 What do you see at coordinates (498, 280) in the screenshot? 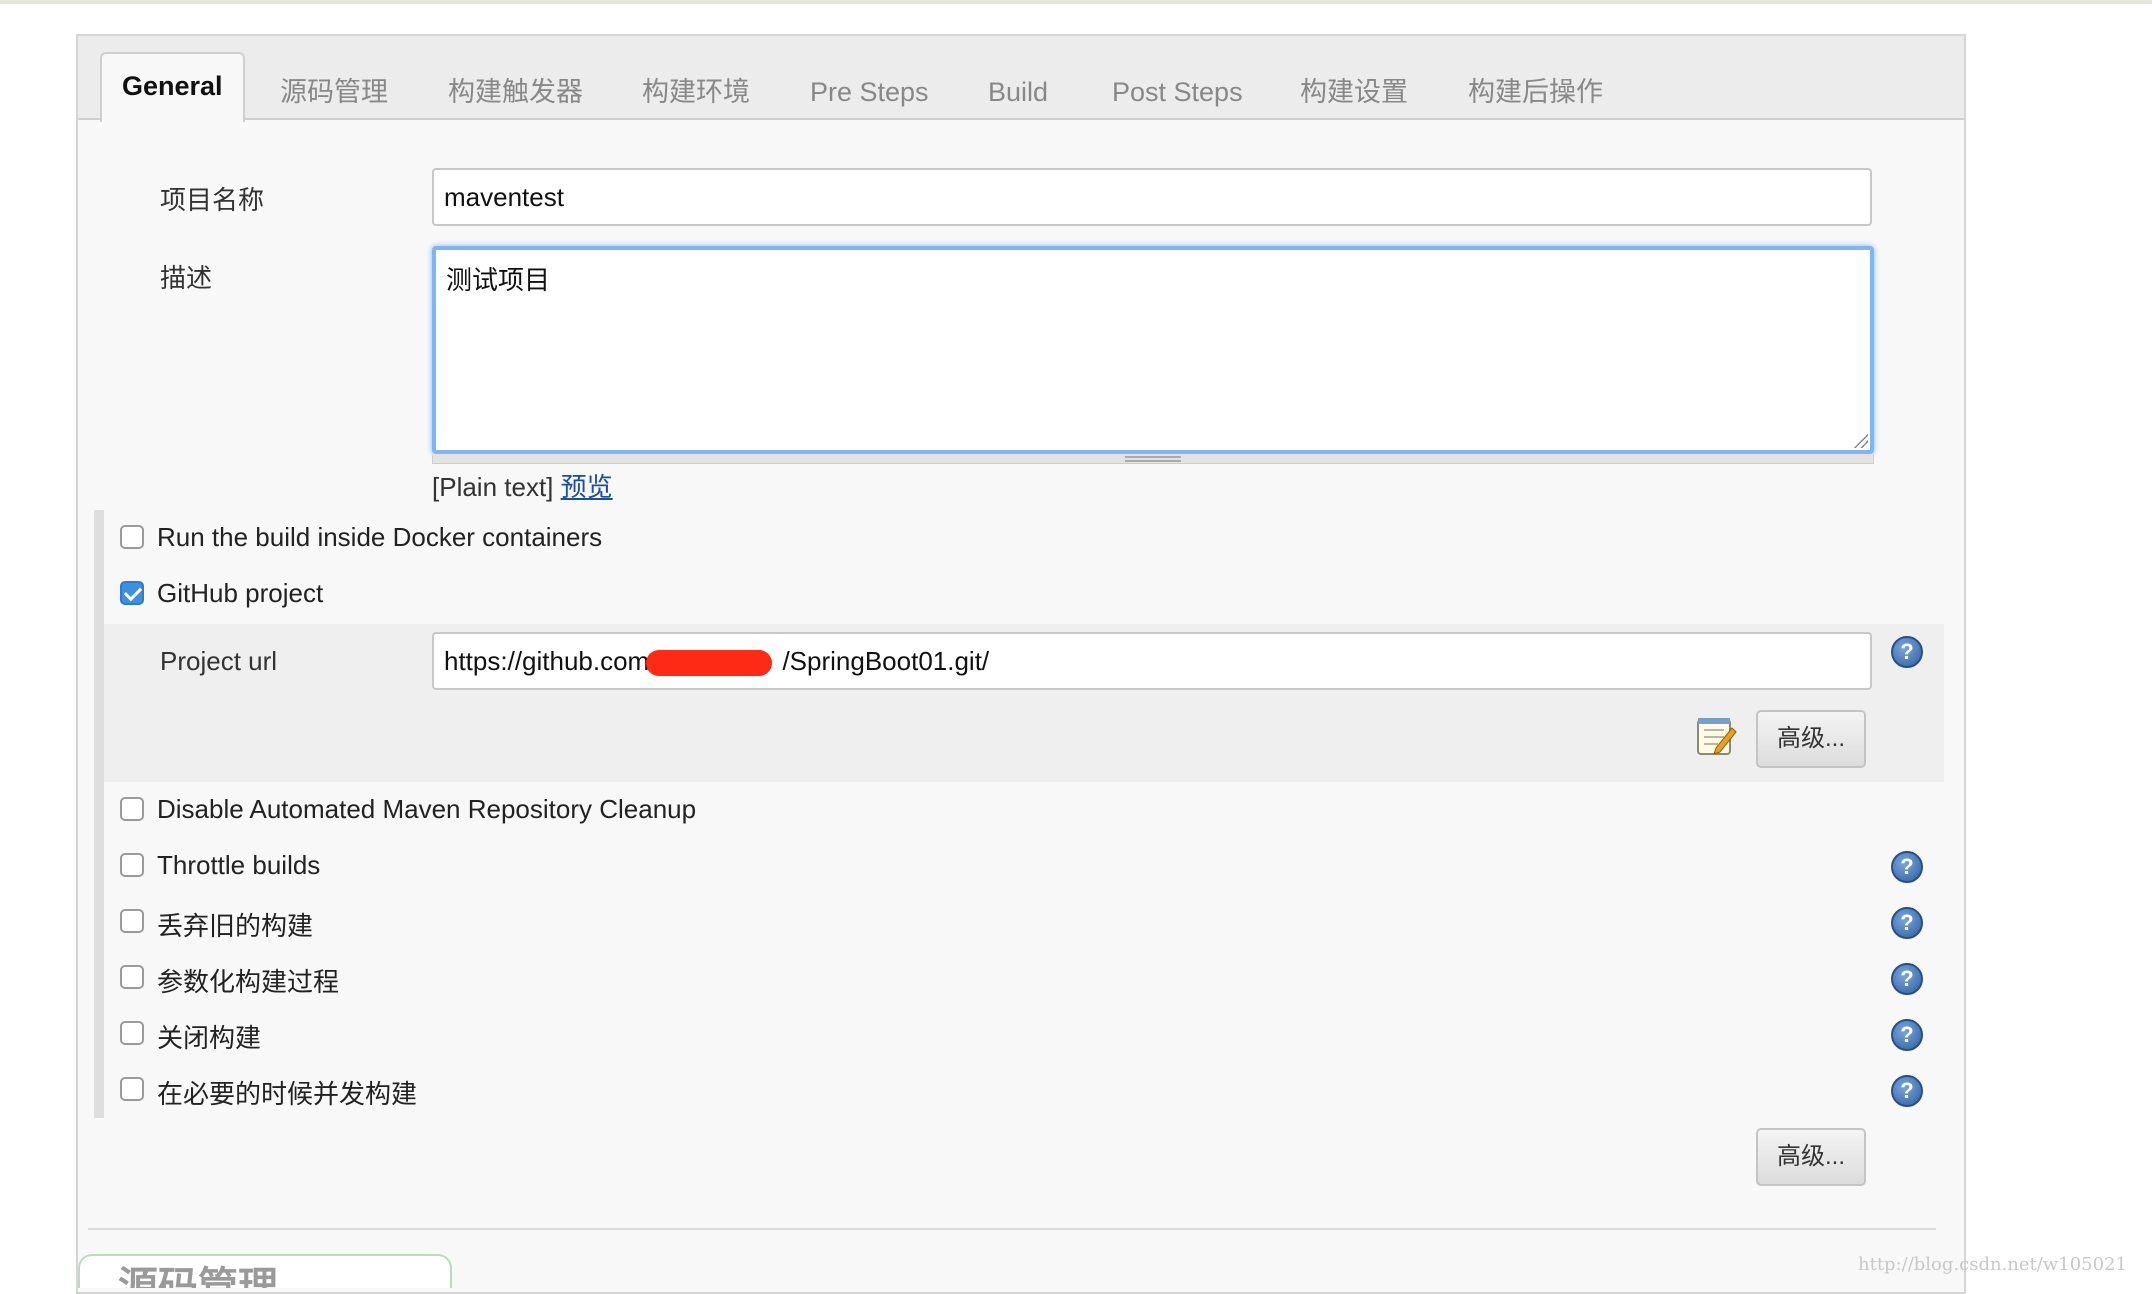
I see `description-text: 测试项目` at bounding box center [498, 280].